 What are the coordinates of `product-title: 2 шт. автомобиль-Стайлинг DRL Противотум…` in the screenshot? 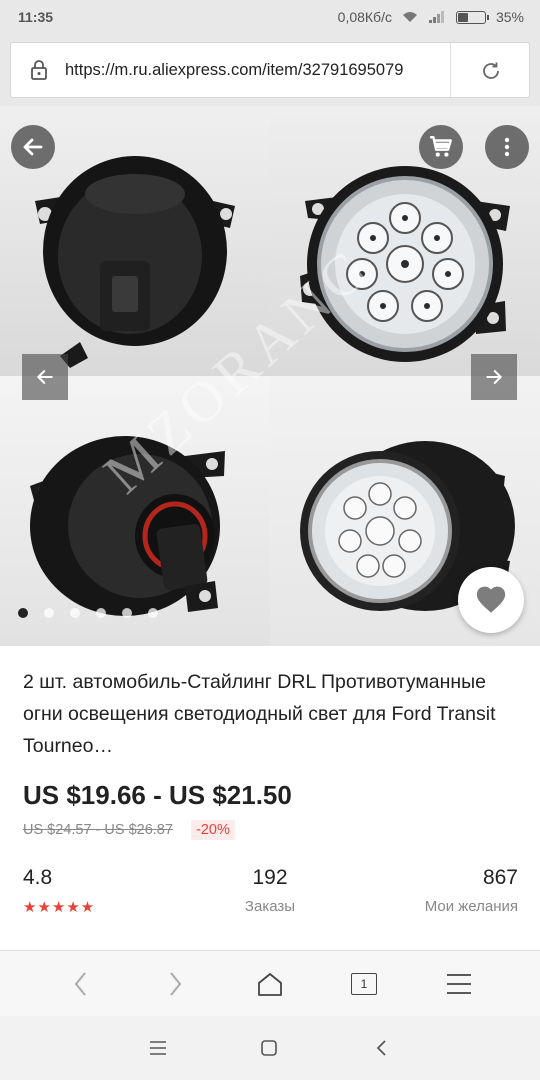 It's located at (259, 714).